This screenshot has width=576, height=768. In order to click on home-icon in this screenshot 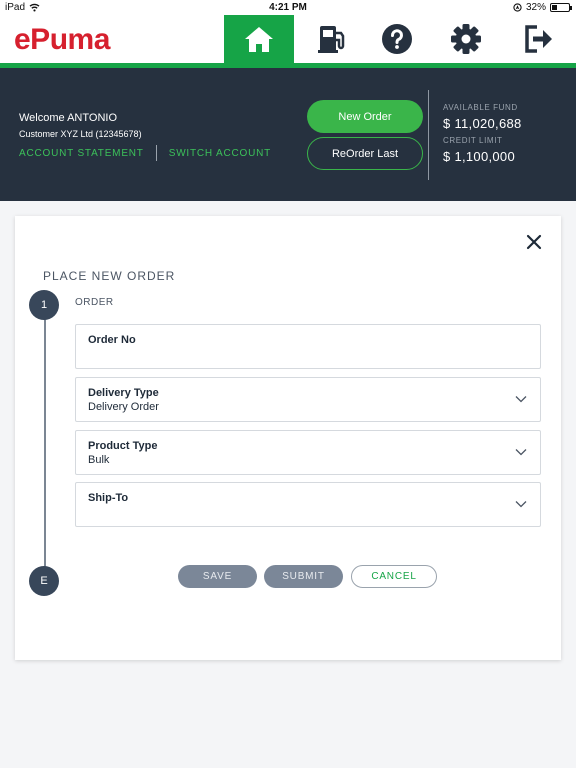, I will do `click(259, 39)`.